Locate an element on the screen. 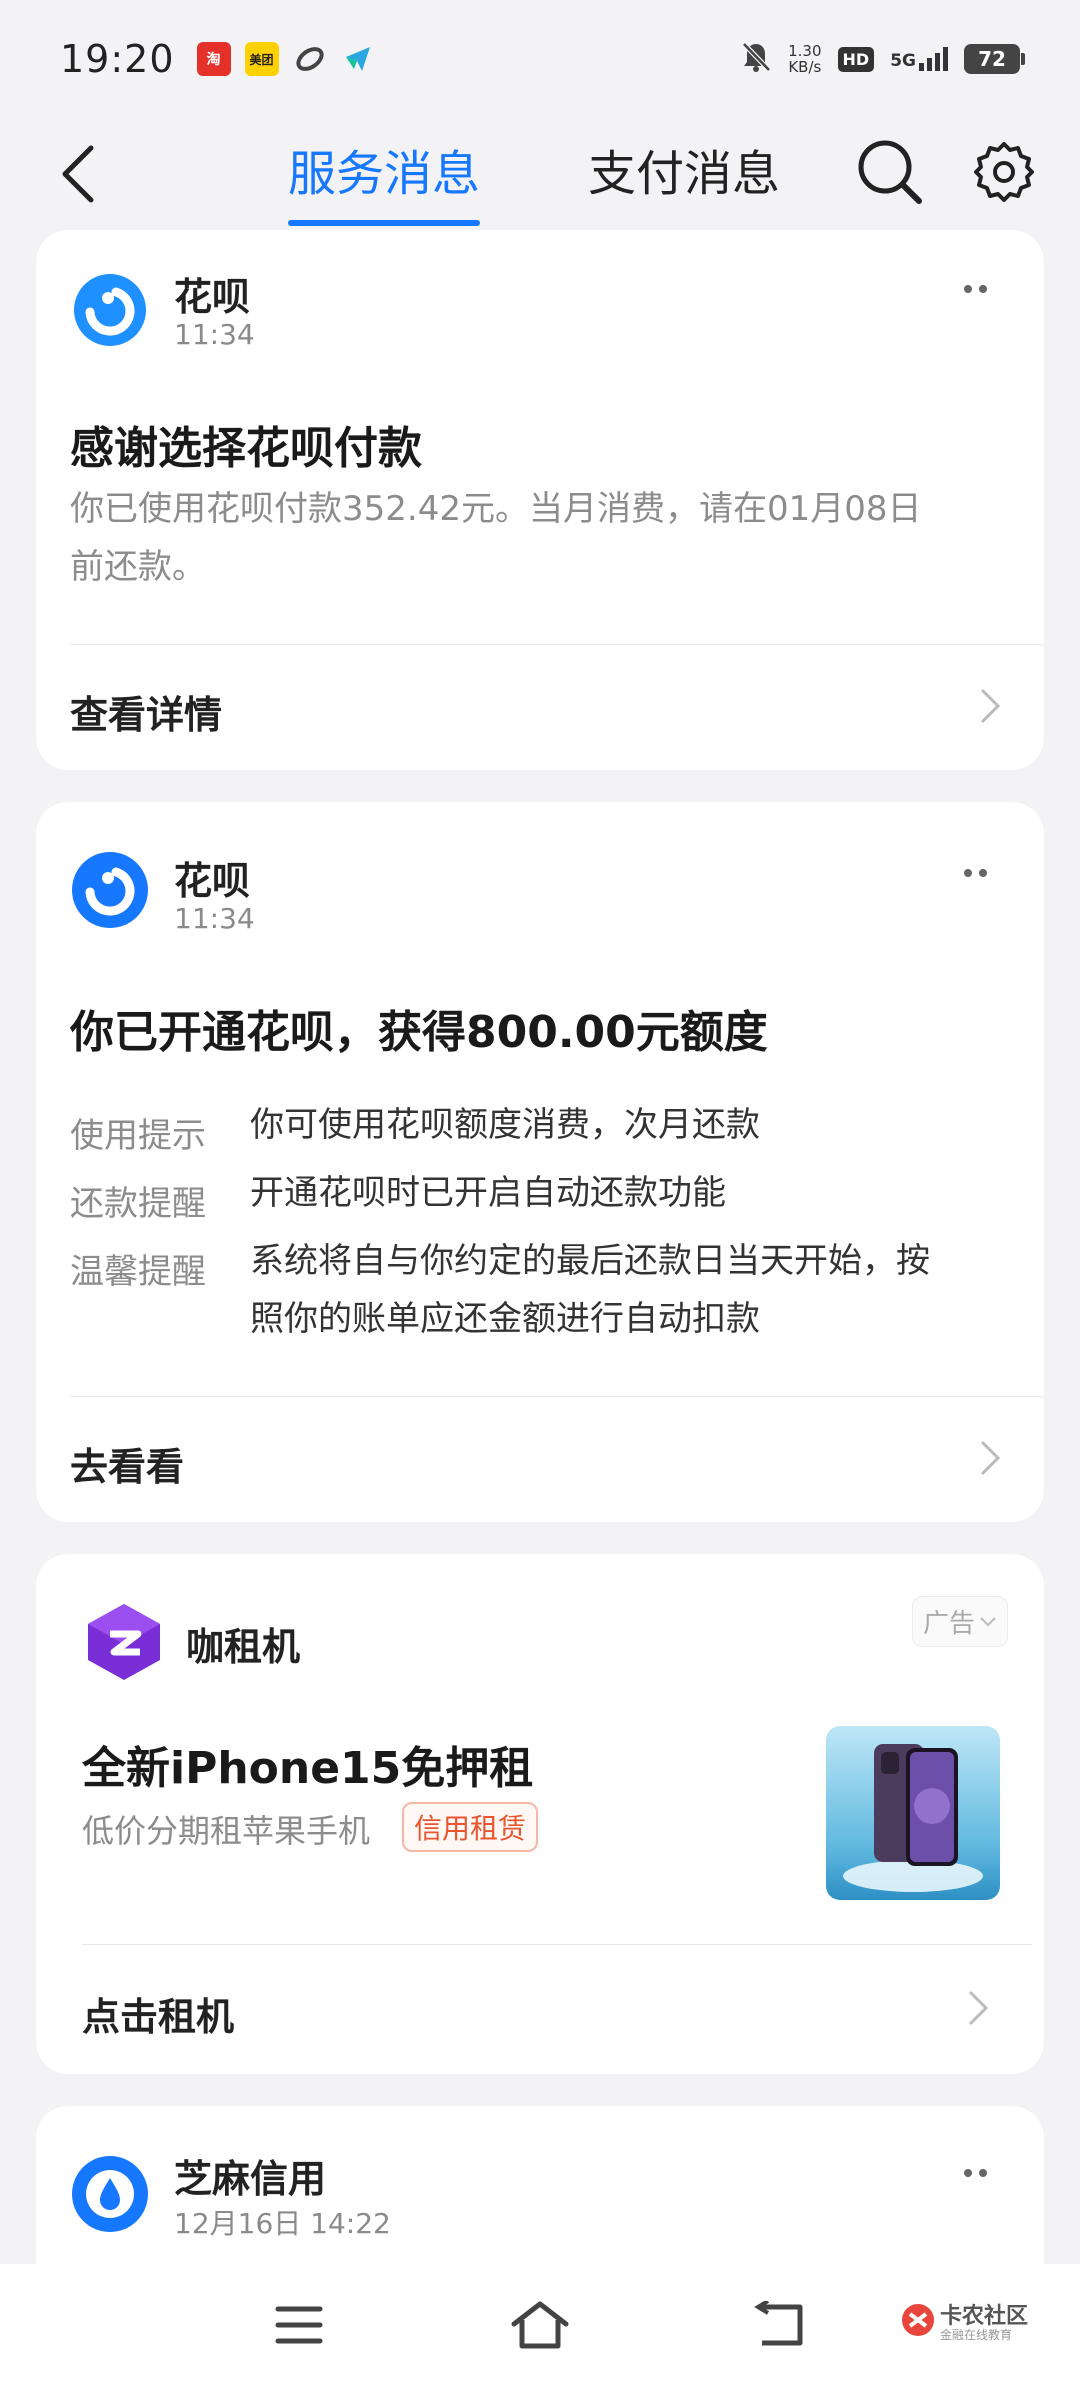  row-value-repay-reminder: 开通花呗时已开启自动还款功能 is located at coordinates (488, 1193).